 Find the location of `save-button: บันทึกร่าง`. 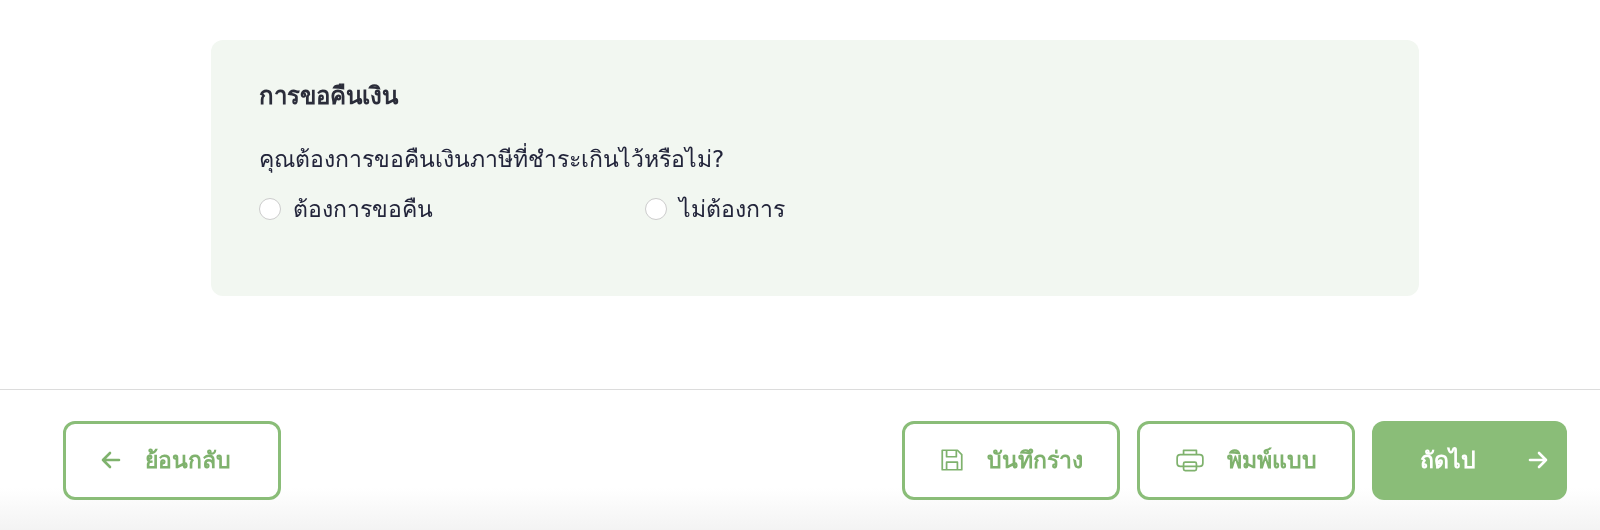

save-button: บันทึกร่าง is located at coordinates (1011, 460).